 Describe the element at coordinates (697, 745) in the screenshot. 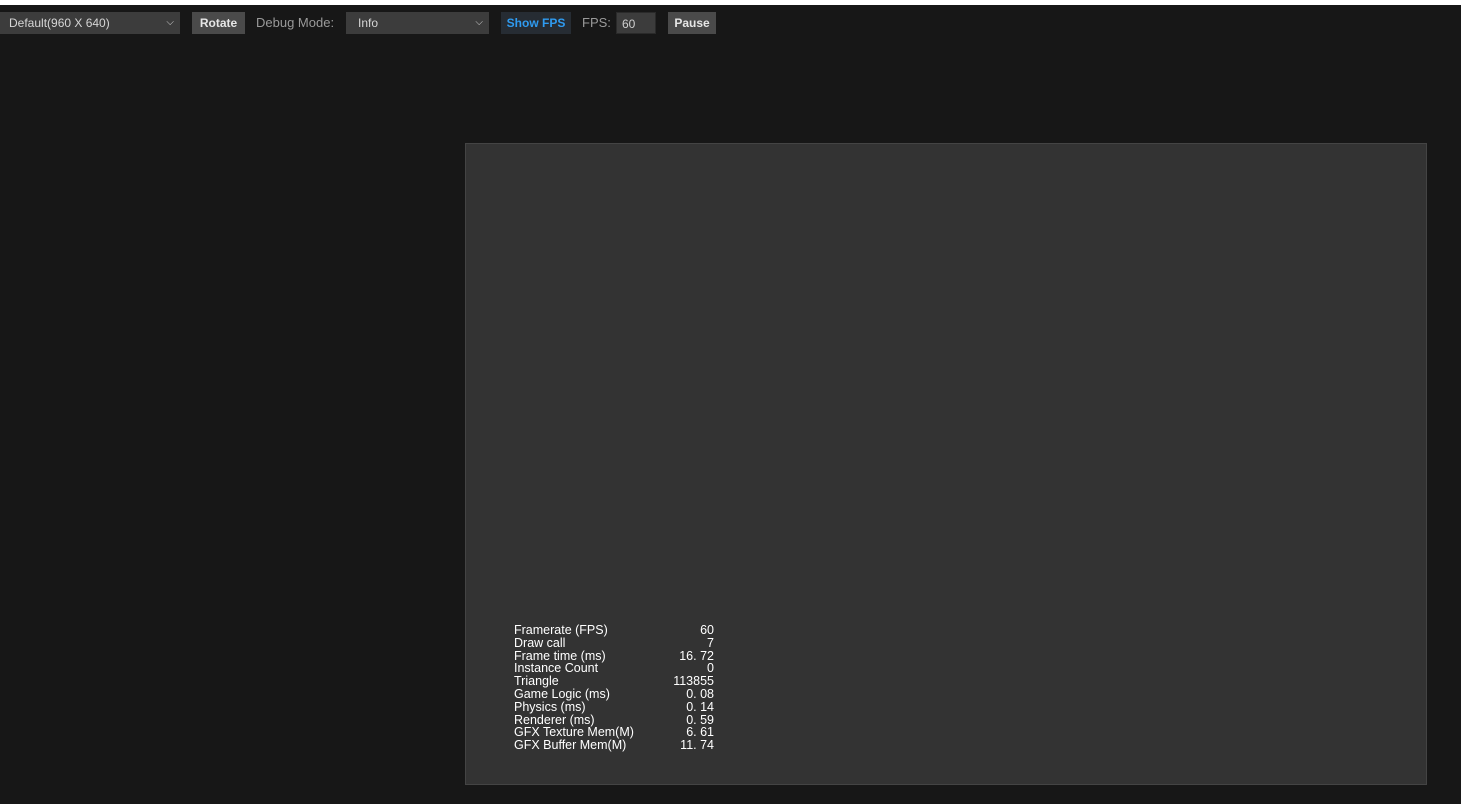

I see `stat-value: 11. 74` at that location.